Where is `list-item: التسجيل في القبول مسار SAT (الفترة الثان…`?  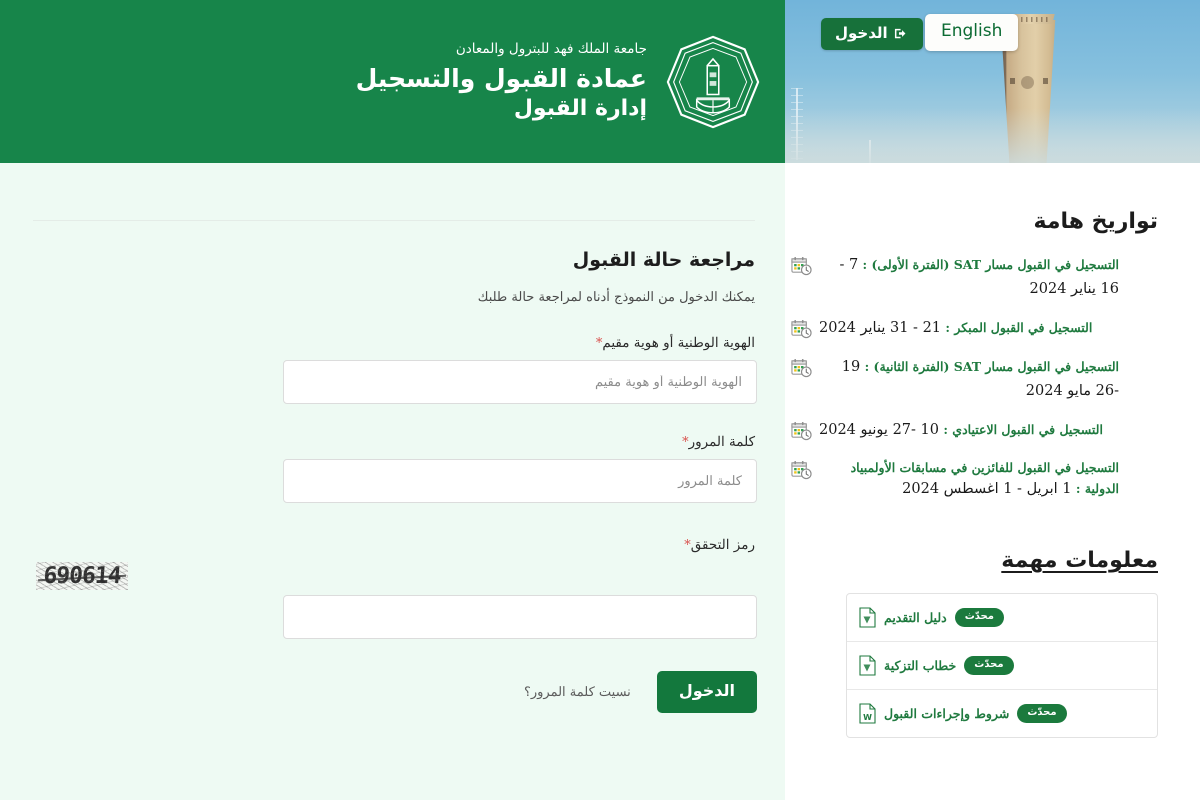 list-item: التسجيل في القبول مسار SAT (الفترة الثان… is located at coordinates (974, 380).